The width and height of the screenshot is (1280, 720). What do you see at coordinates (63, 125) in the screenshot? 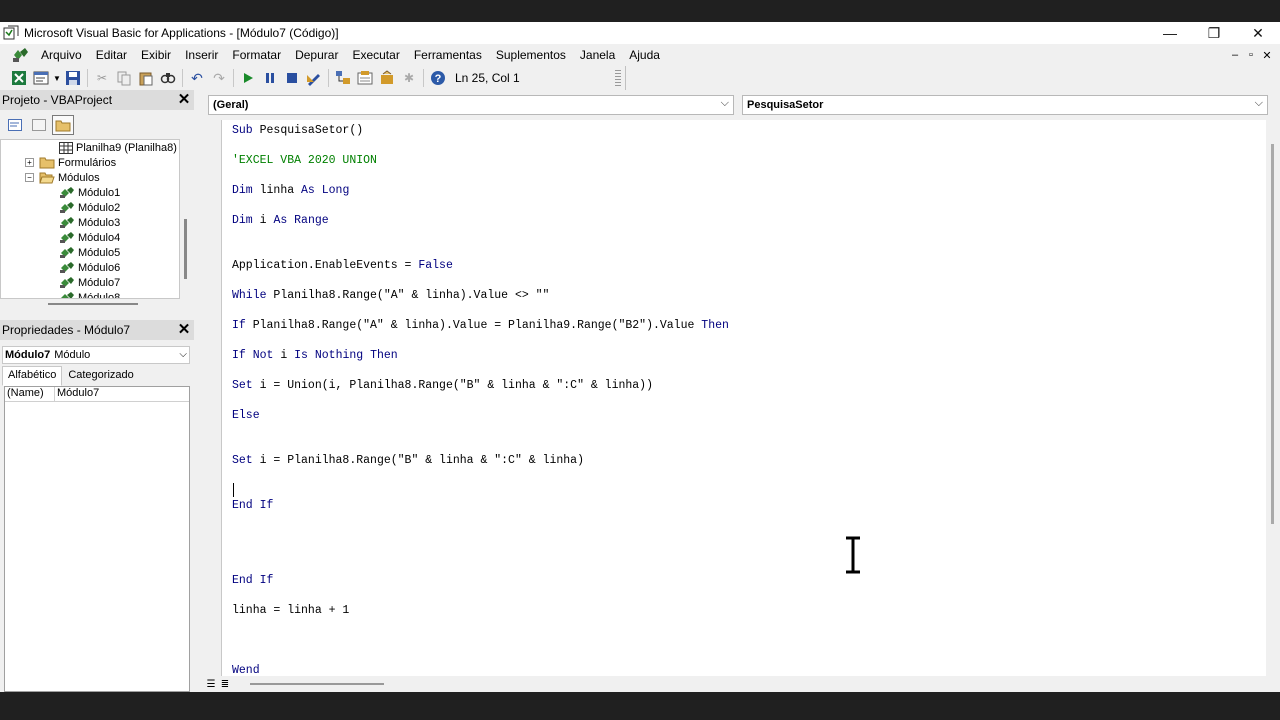
I see `toggle-folders-icon` at bounding box center [63, 125].